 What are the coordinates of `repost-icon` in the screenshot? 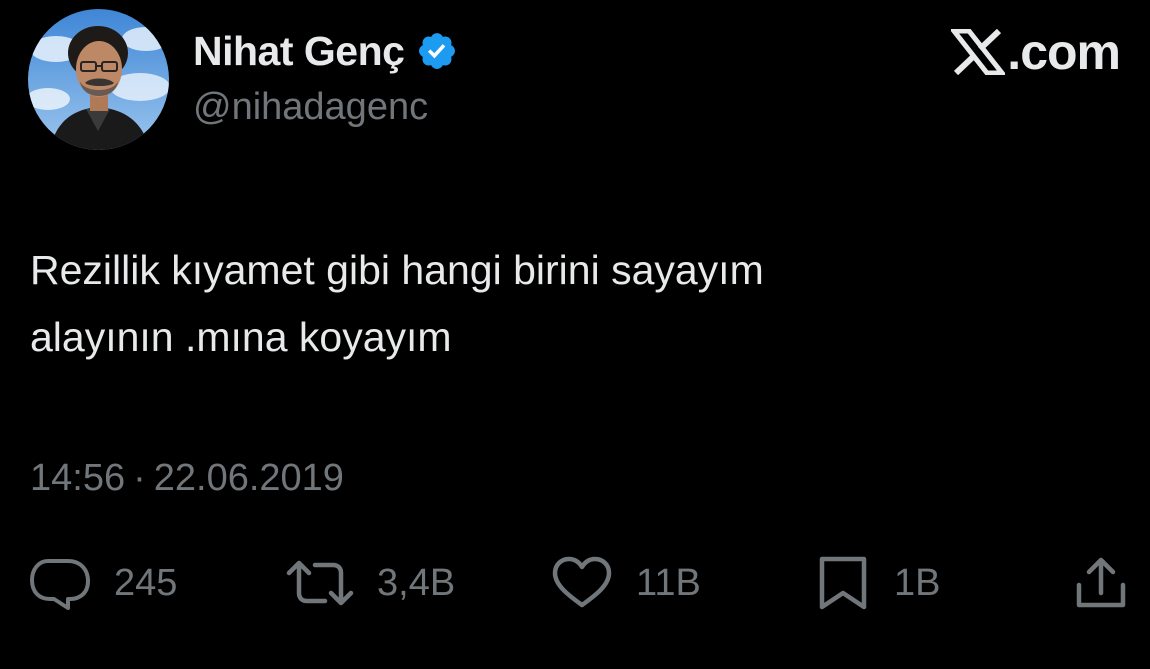 It's located at (320, 583).